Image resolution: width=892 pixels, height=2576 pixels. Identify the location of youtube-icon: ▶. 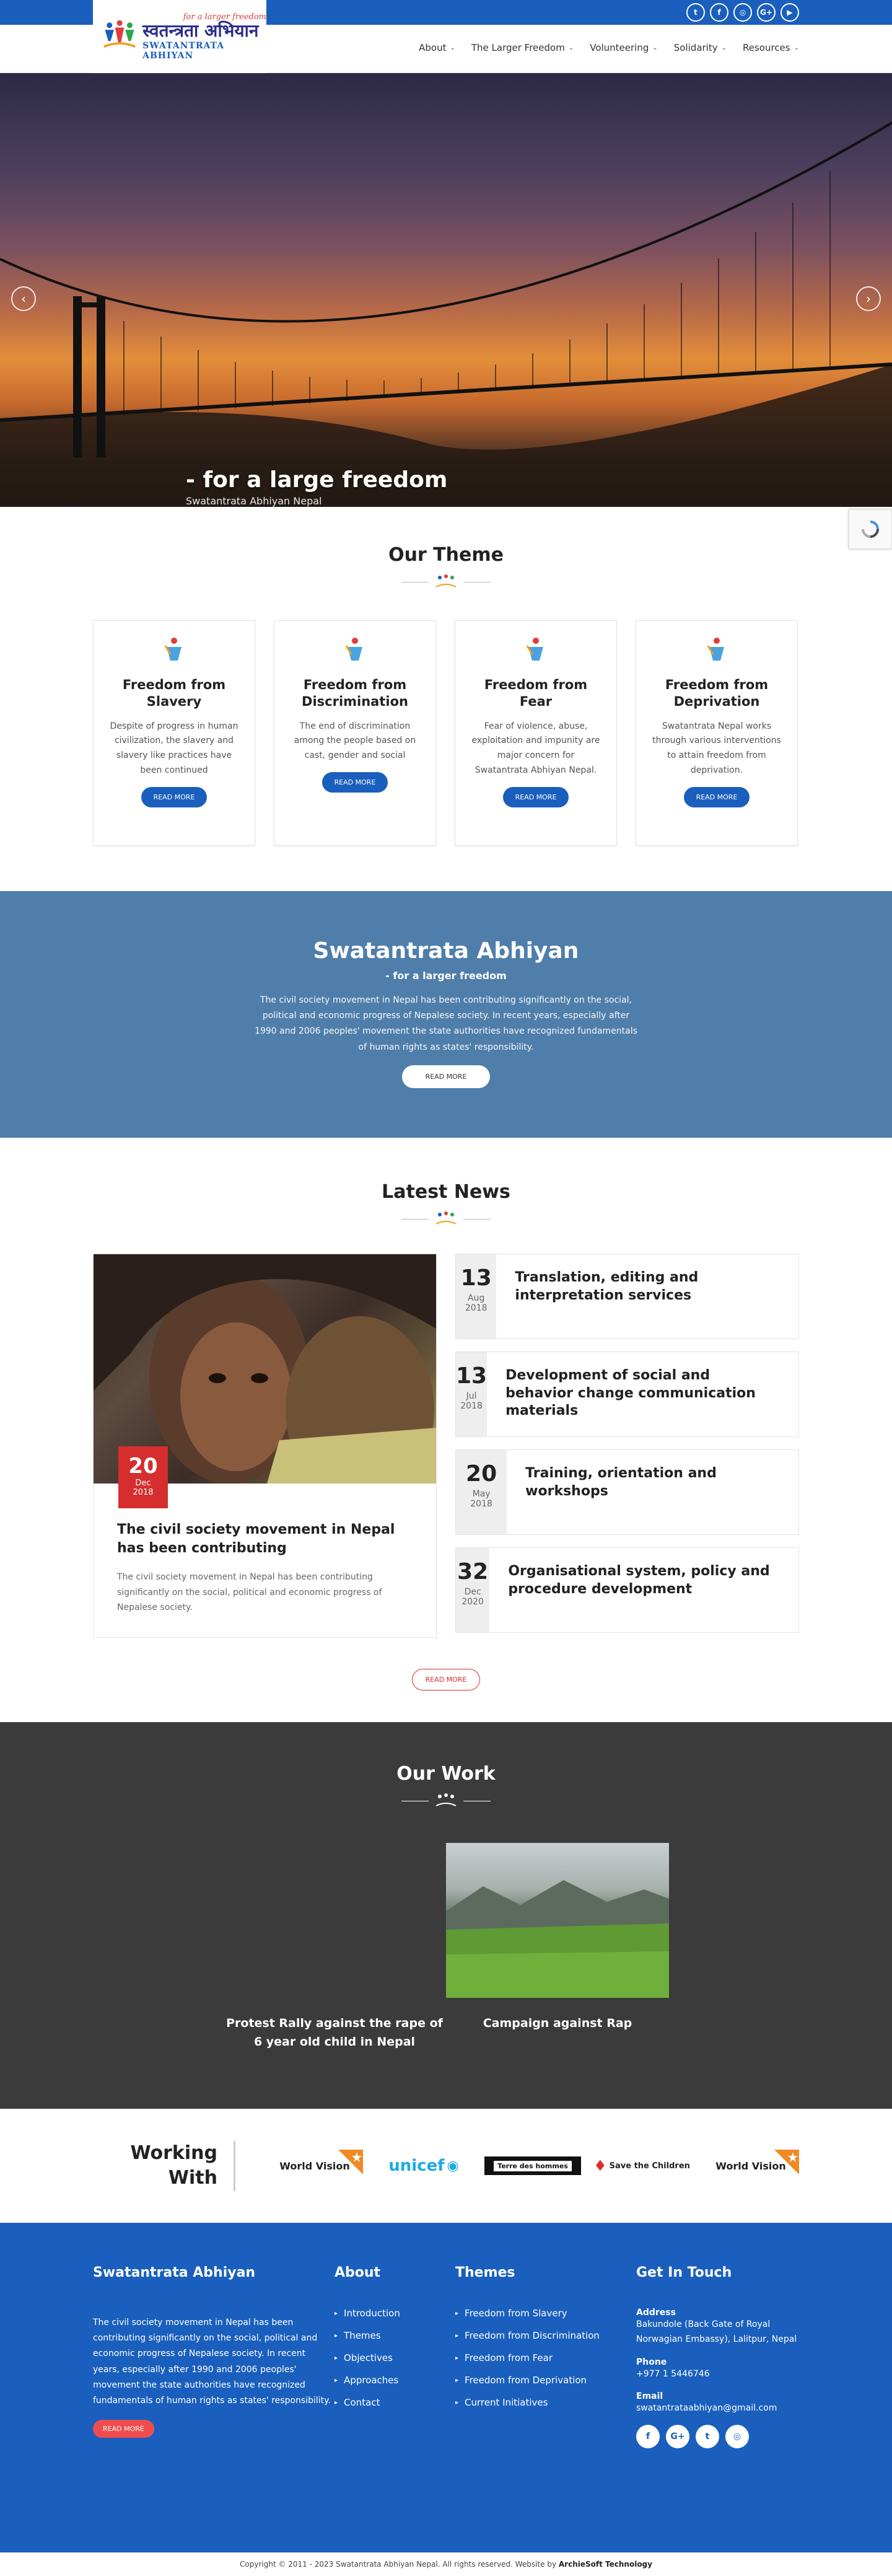
(789, 13).